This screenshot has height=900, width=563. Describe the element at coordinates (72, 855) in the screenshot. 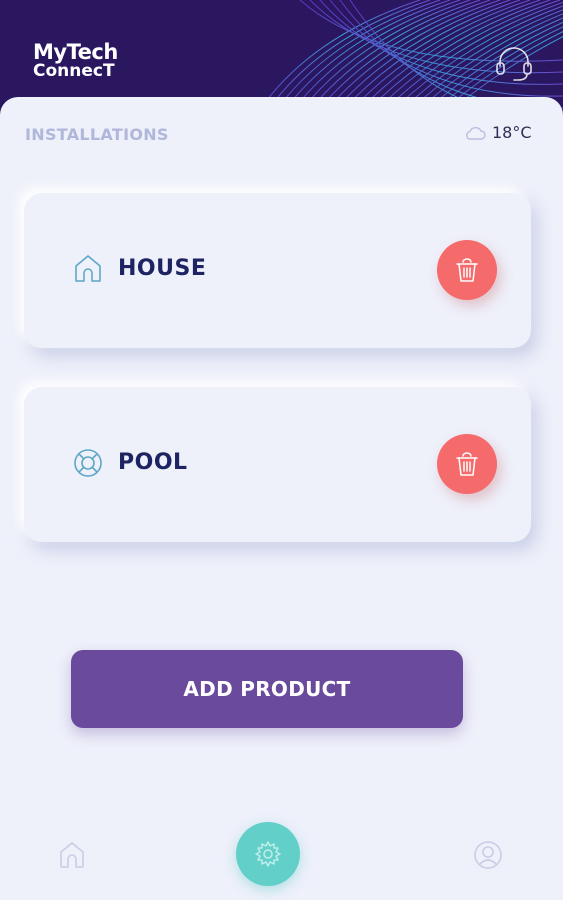

I see `home-icon` at that location.